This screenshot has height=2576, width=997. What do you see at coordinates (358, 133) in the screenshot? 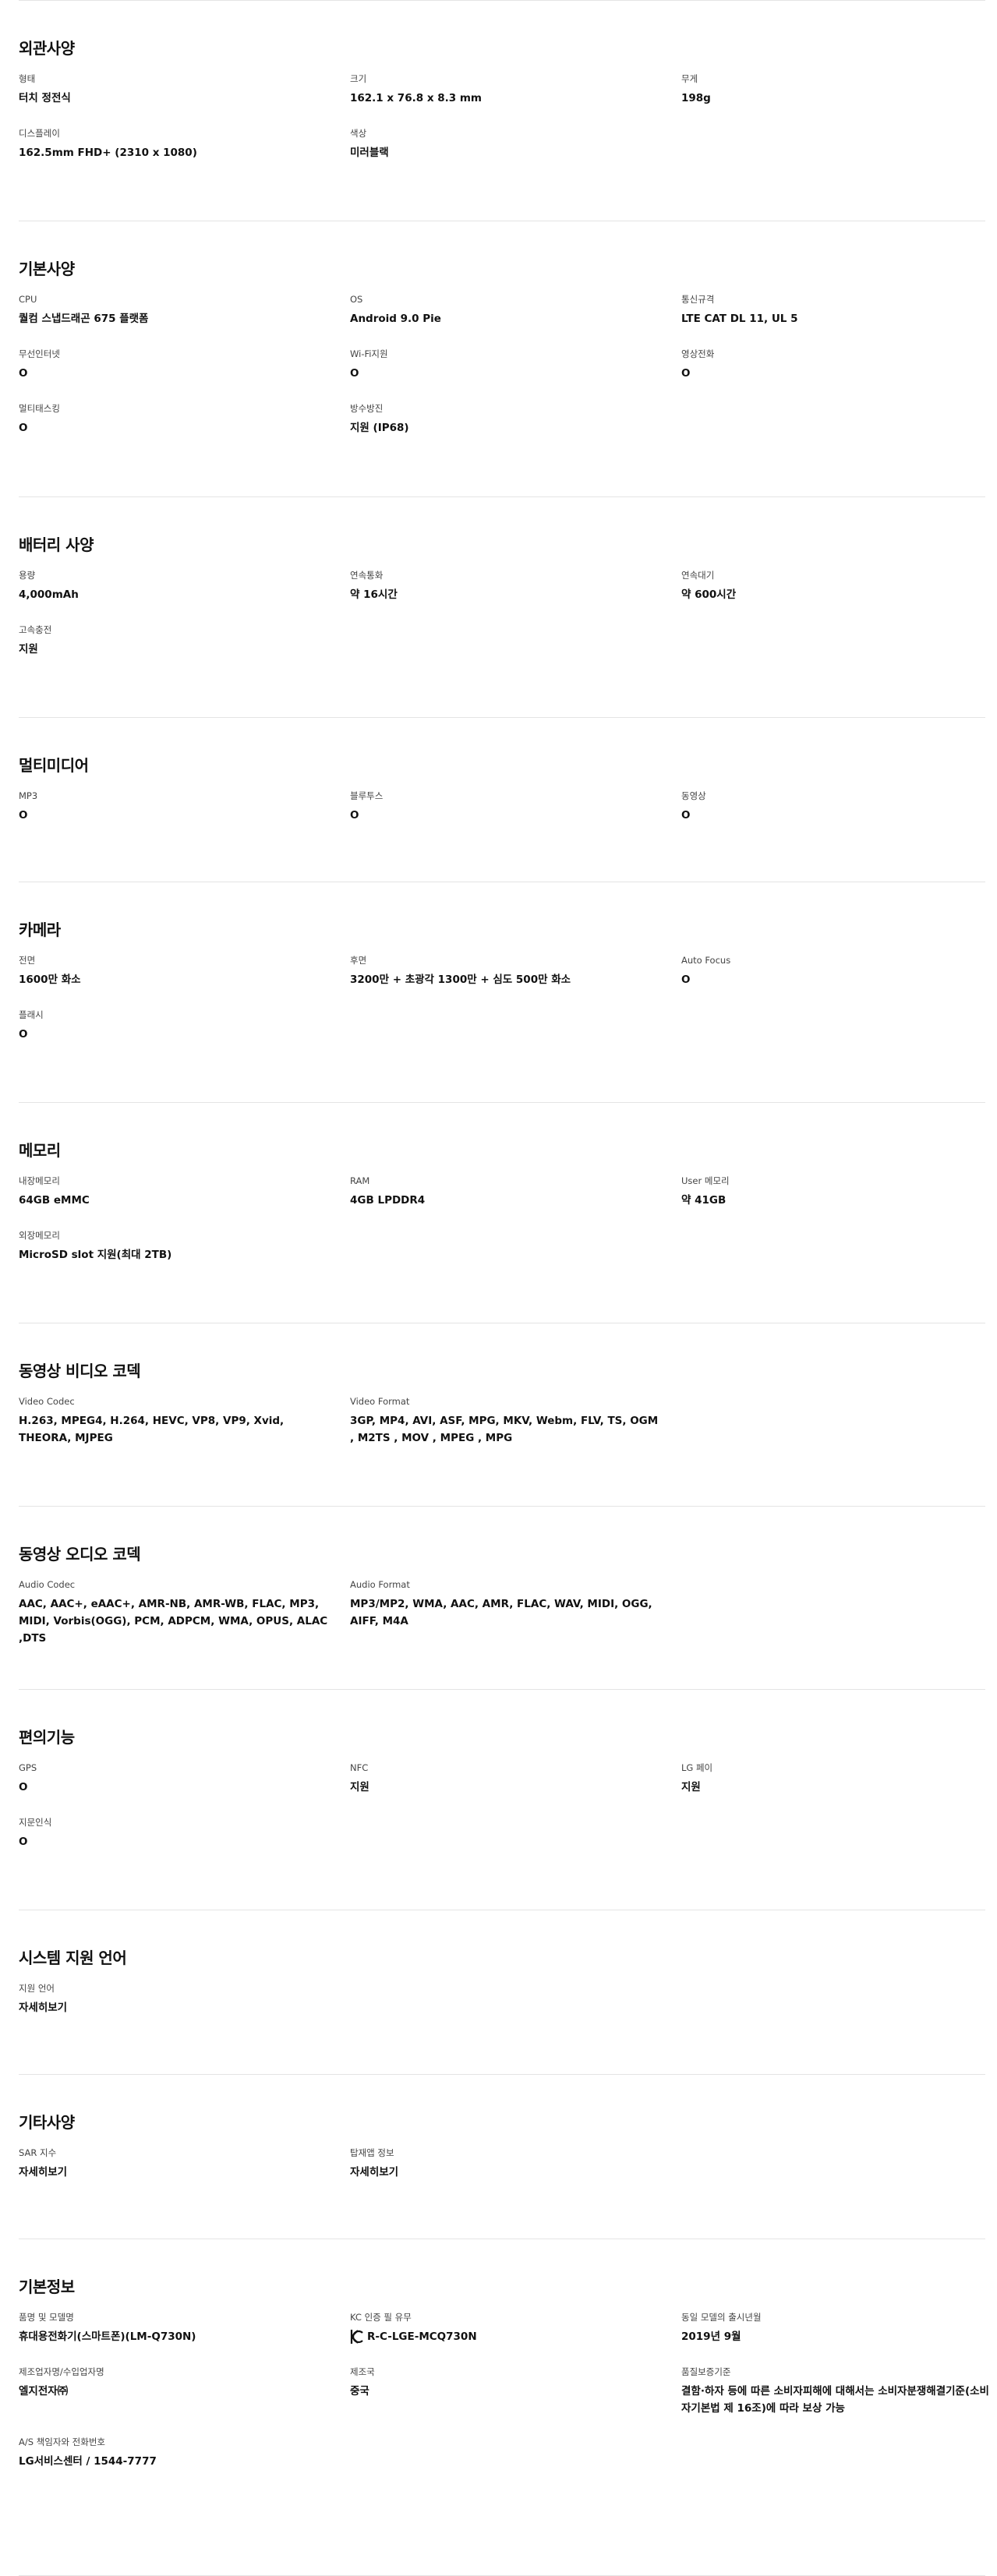
I see `spec-label: 색상` at bounding box center [358, 133].